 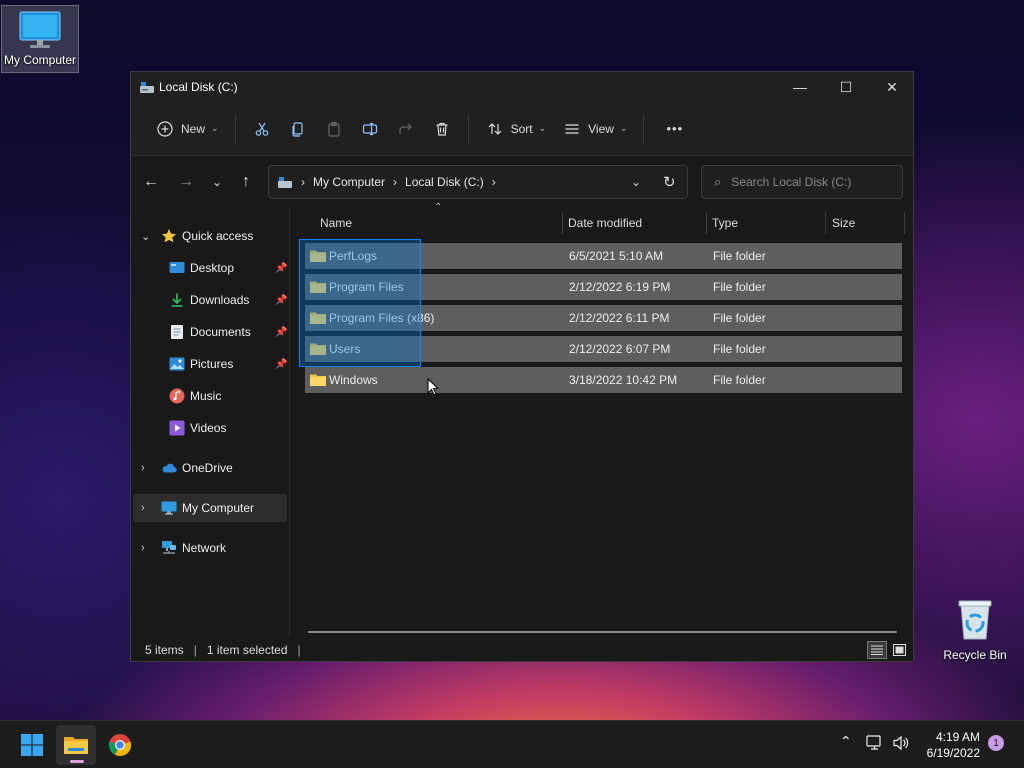 I want to click on plus-circle-icon, so click(x=165, y=129).